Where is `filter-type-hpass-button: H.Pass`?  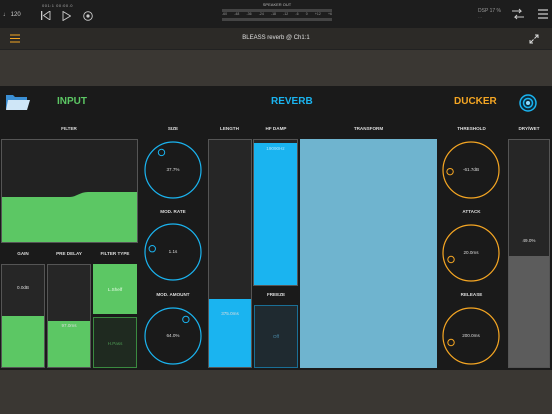 filter-type-hpass-button: H.Pass is located at coordinates (115, 342).